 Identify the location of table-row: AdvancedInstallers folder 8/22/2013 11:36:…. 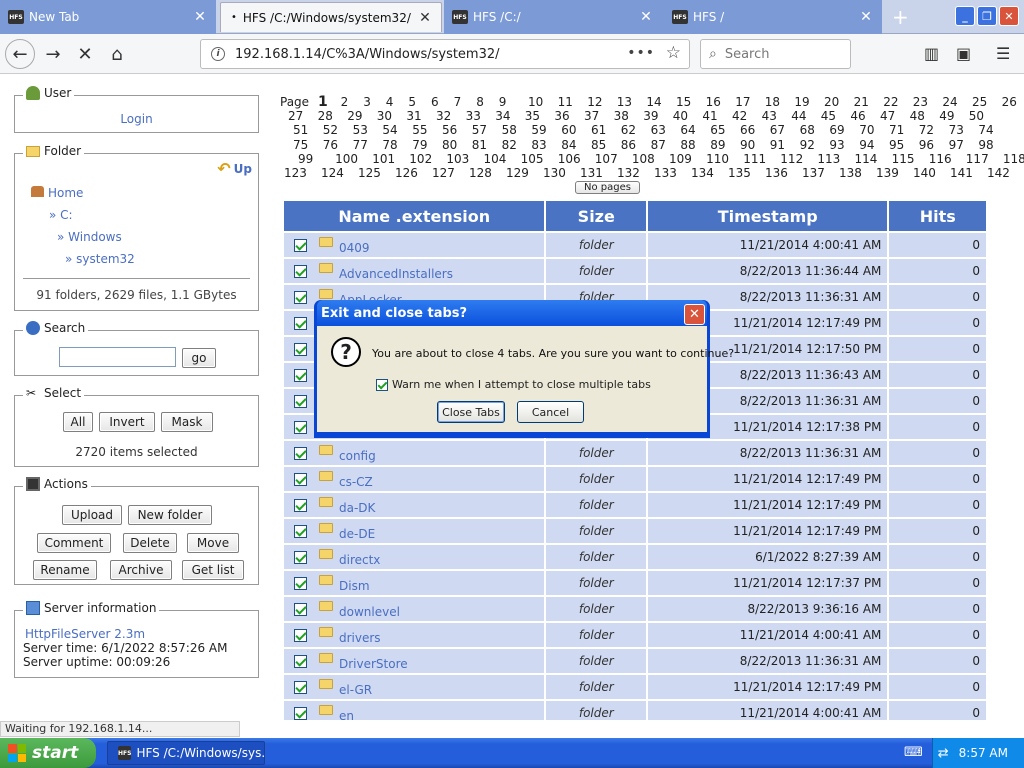
(635, 271).